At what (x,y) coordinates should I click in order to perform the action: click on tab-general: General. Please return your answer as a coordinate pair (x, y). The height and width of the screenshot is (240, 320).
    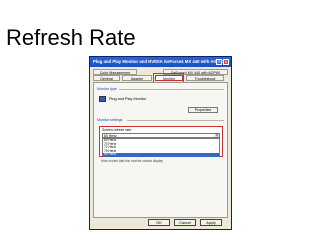
    Looking at the image, I should click on (106, 78).